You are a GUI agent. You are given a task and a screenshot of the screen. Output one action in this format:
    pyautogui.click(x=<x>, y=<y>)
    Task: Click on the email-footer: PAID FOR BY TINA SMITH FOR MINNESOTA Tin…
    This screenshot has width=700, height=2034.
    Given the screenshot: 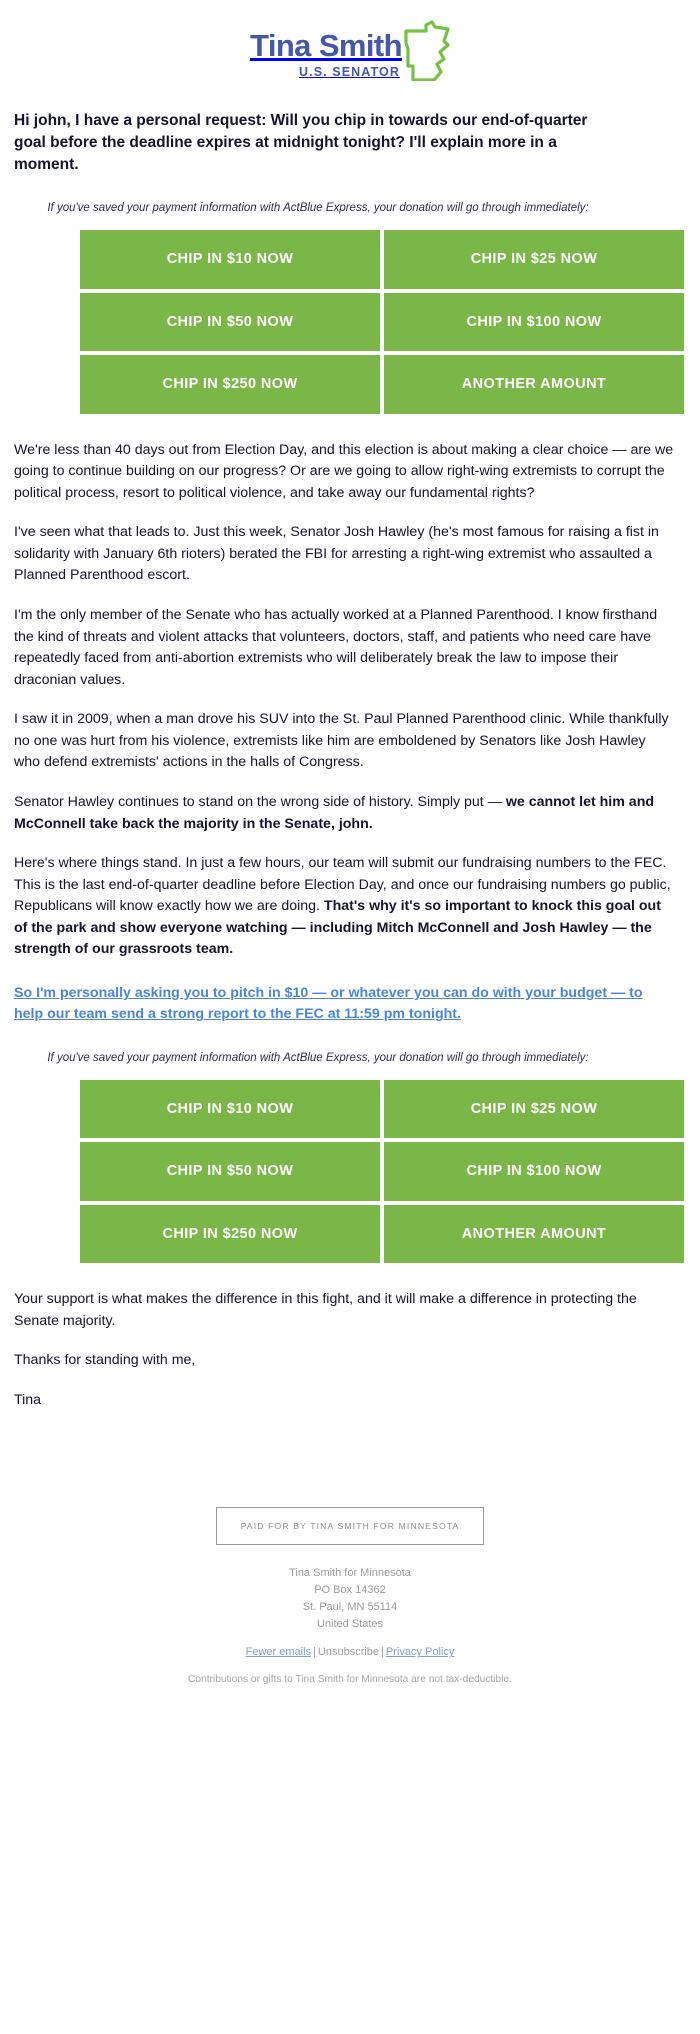 What is the action you would take?
    pyautogui.click(x=350, y=1616)
    